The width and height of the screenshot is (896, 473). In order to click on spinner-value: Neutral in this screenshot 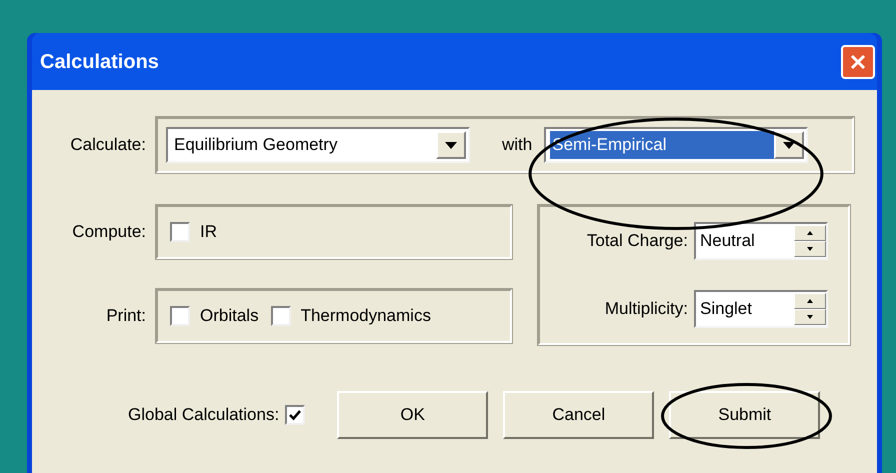, I will do `click(728, 241)`.